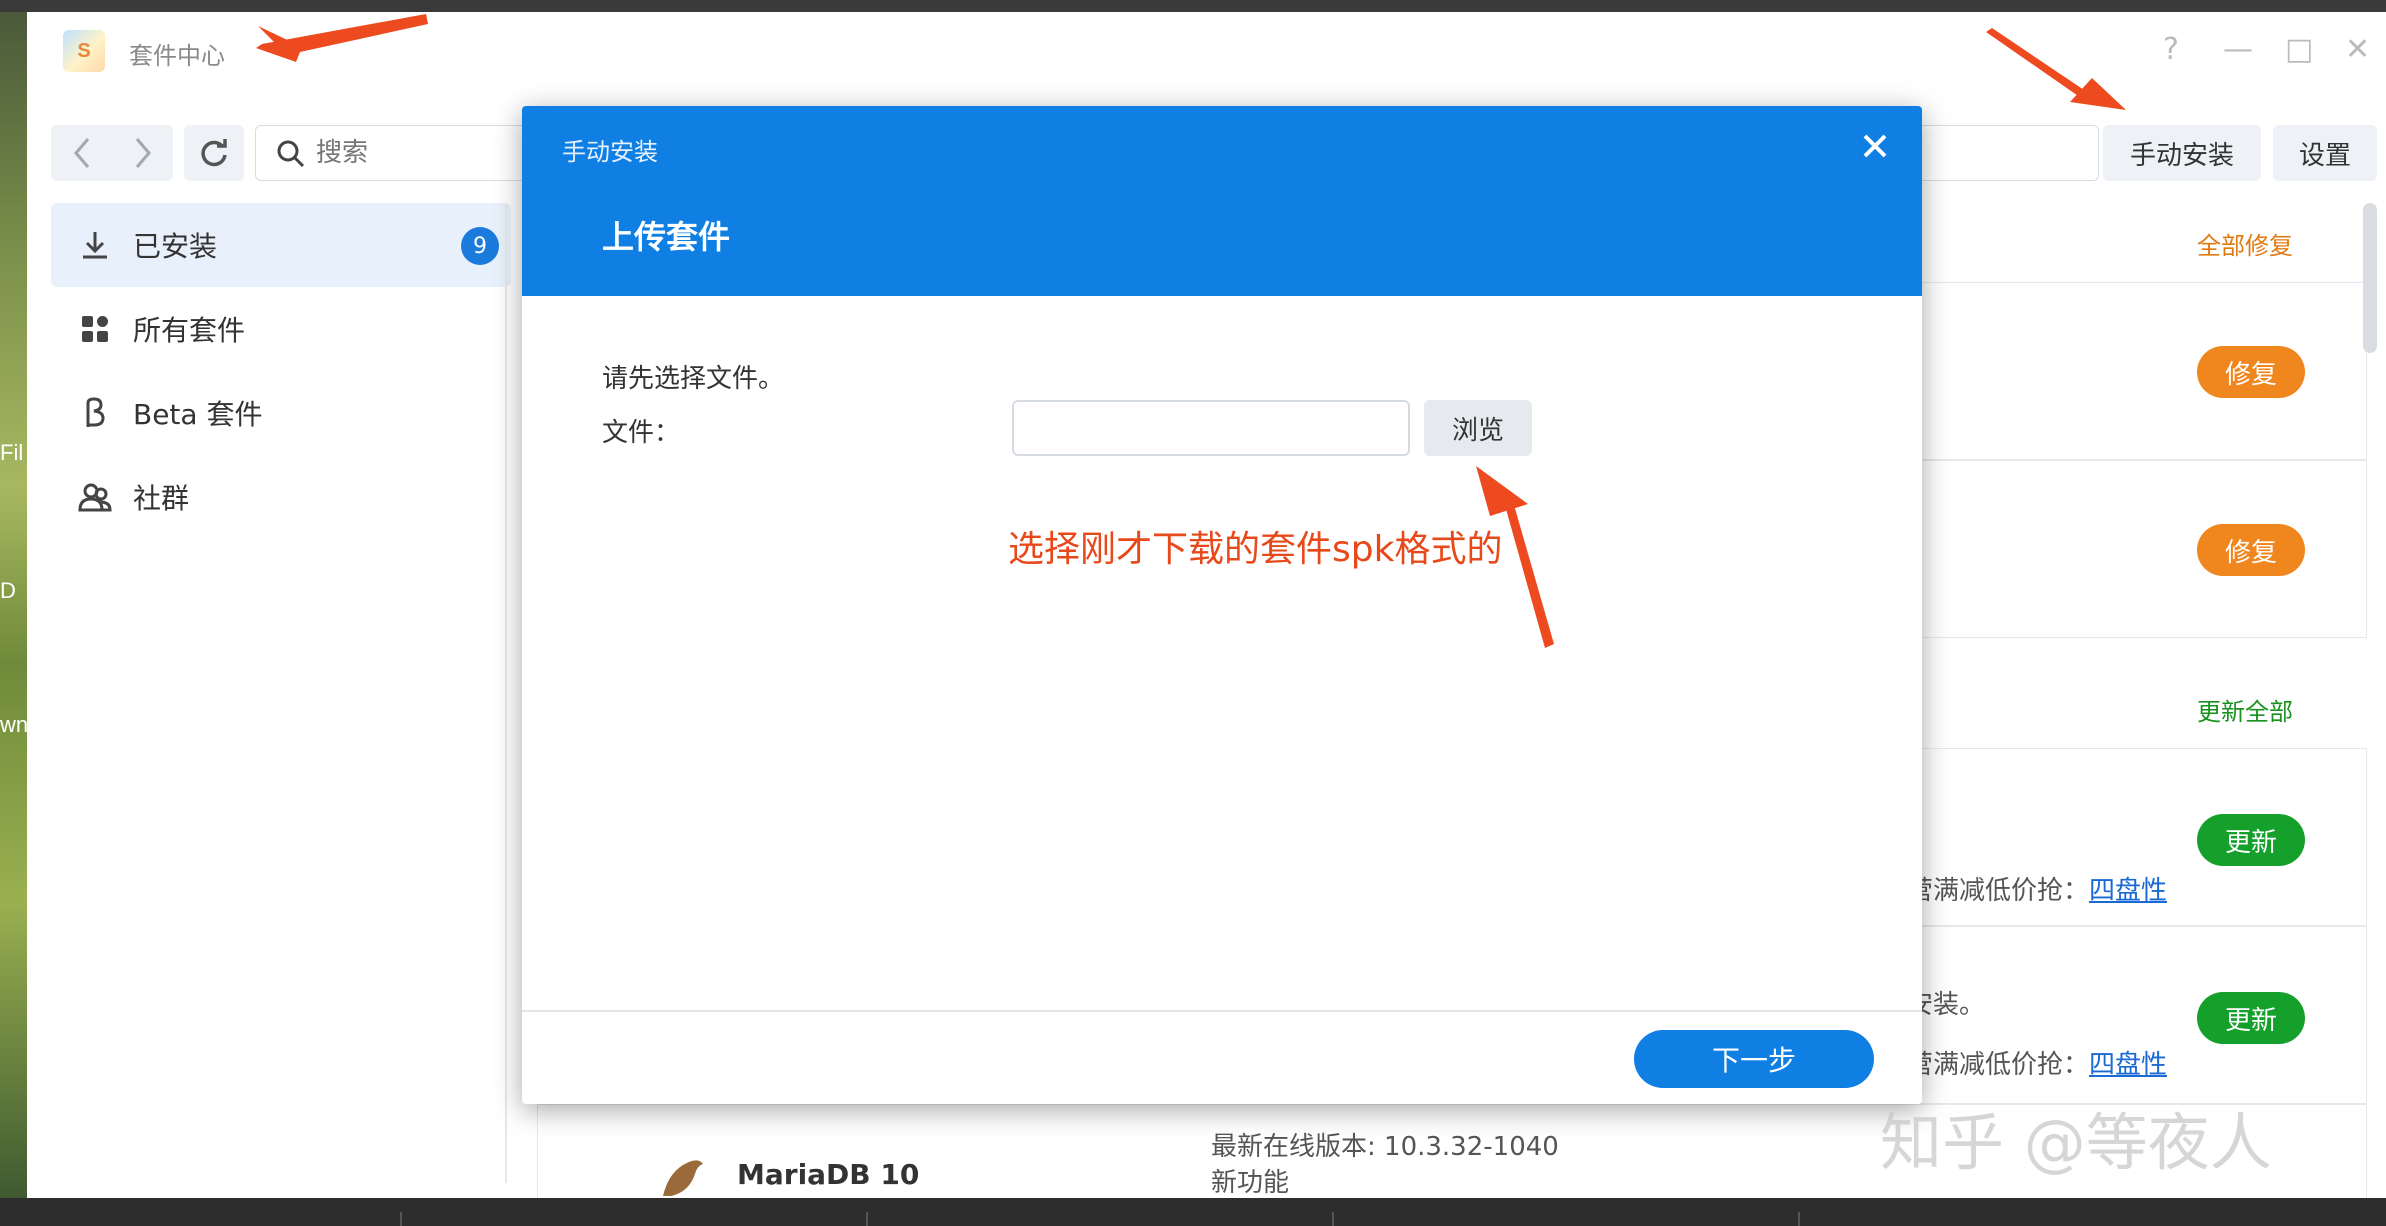 The image size is (2386, 1226). I want to click on help-icon: ?, so click(2171, 49).